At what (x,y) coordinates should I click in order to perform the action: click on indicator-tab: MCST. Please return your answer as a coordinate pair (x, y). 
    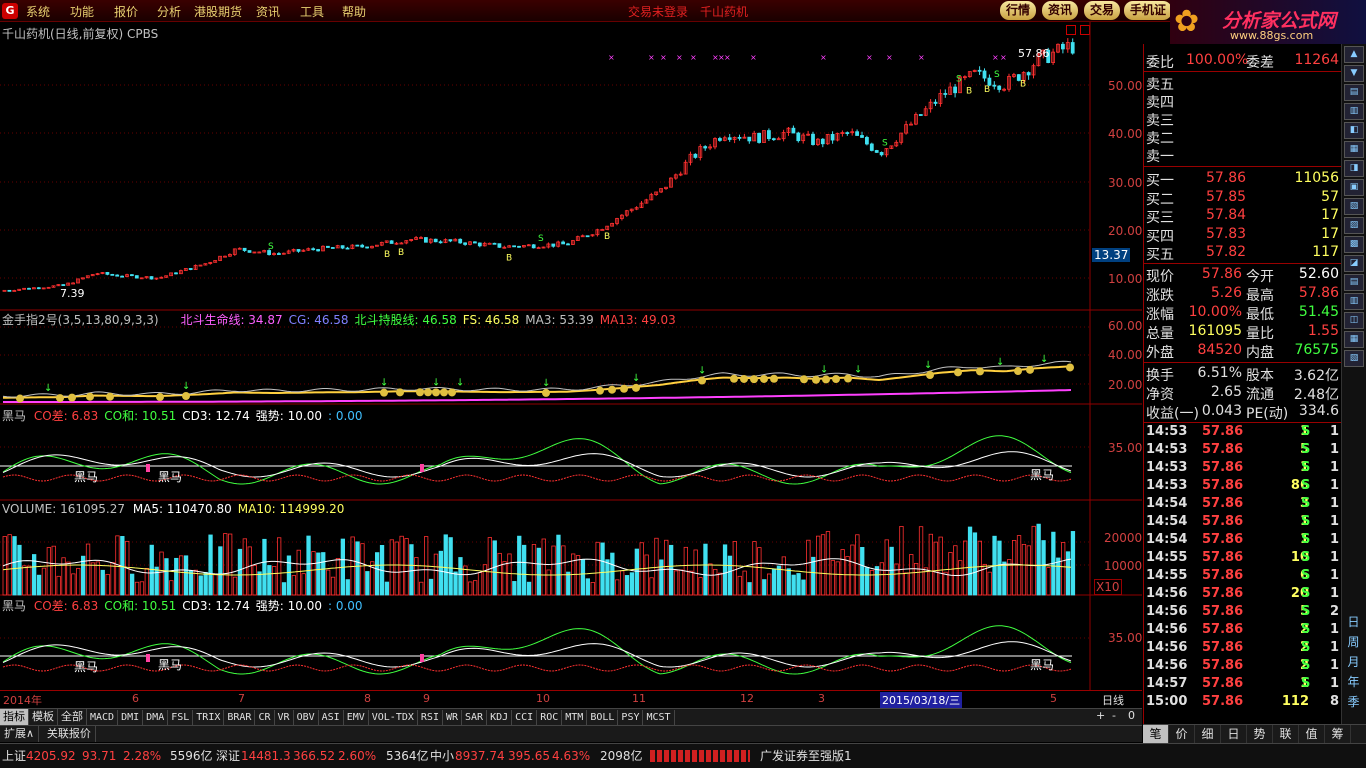
    Looking at the image, I should click on (659, 718).